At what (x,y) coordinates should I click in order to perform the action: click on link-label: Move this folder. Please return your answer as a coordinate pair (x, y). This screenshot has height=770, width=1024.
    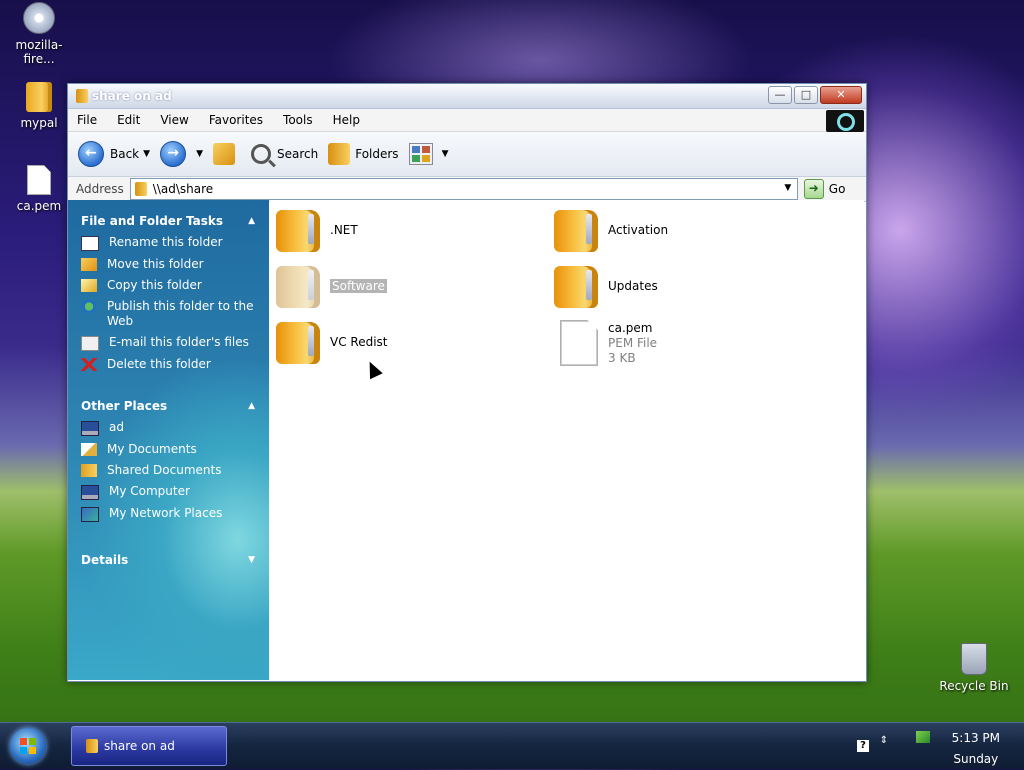
    Looking at the image, I should click on (155, 264).